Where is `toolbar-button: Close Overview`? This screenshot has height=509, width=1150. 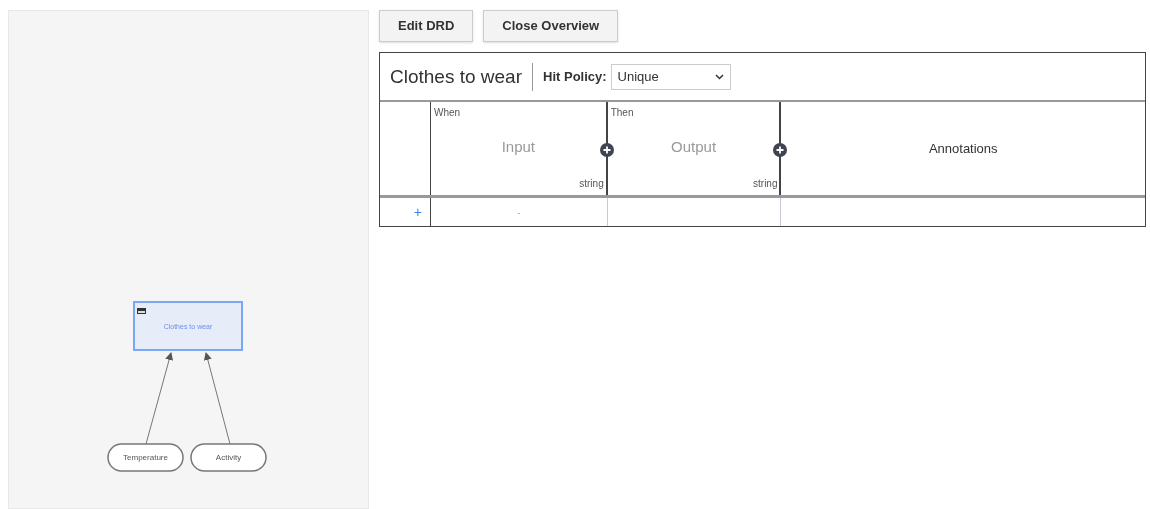 toolbar-button: Close Overview is located at coordinates (551, 26).